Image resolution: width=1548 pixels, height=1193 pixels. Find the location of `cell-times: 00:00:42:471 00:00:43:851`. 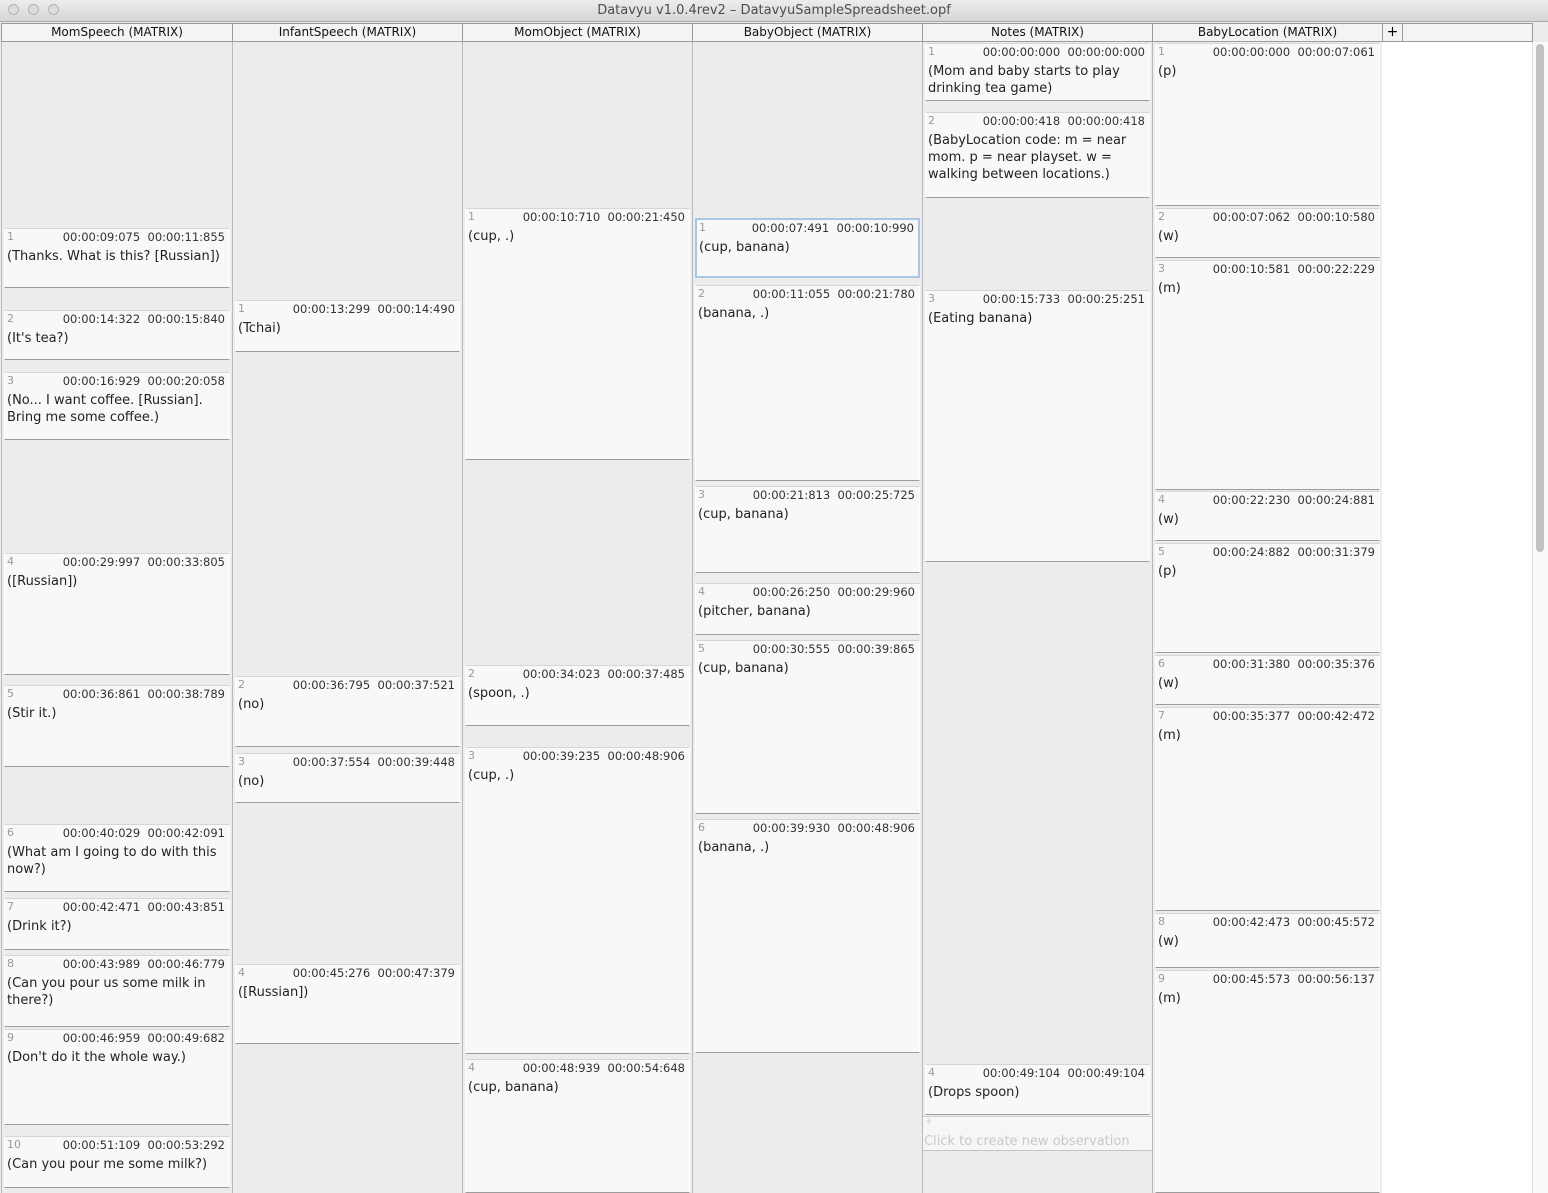

cell-times: 00:00:42:471 00:00:43:851 is located at coordinates (144, 907).